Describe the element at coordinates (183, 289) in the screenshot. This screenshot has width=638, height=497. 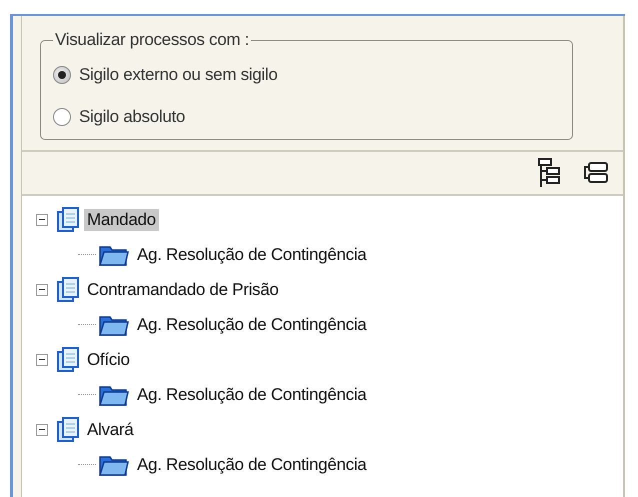
I see `tree-item: Contramandado de Prisão` at that location.